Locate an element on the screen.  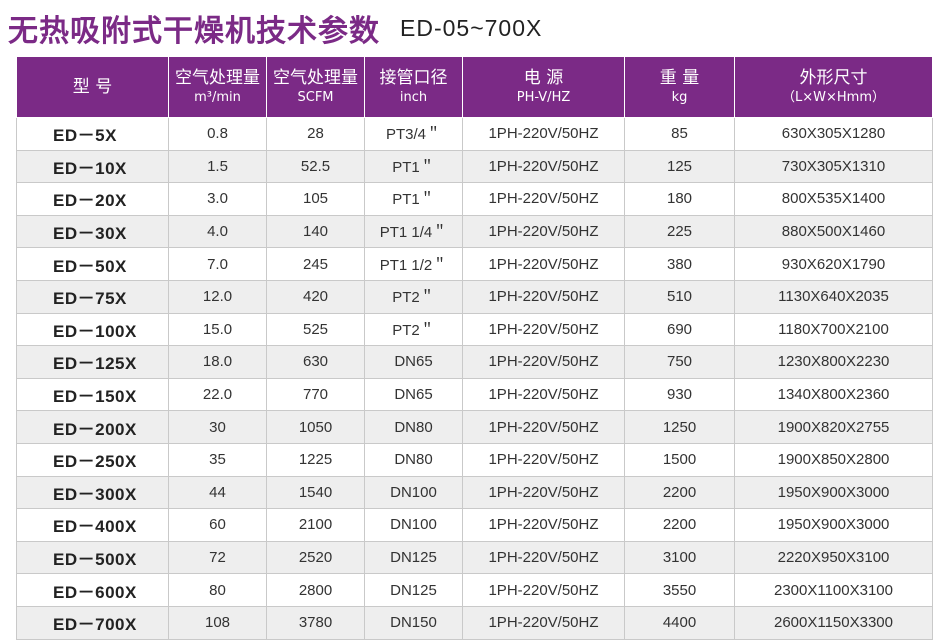
cell-flow-m3min: 12.0 is located at coordinates (217, 296).